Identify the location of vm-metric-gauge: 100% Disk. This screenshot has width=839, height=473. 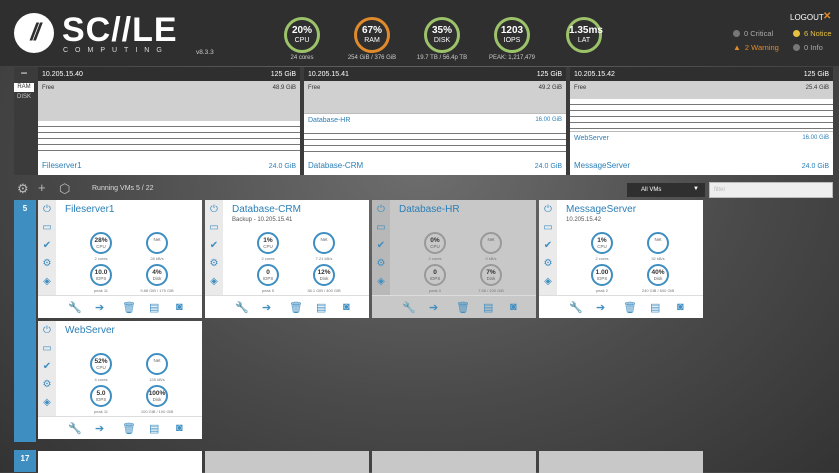
(157, 396).